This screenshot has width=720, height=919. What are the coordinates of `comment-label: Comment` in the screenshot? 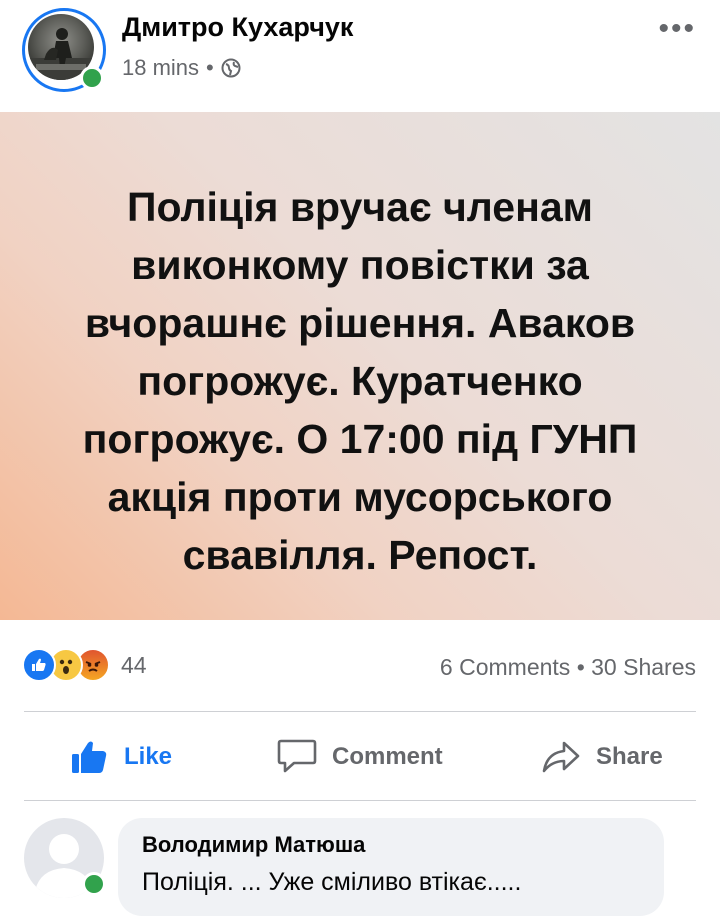 It's located at (387, 756).